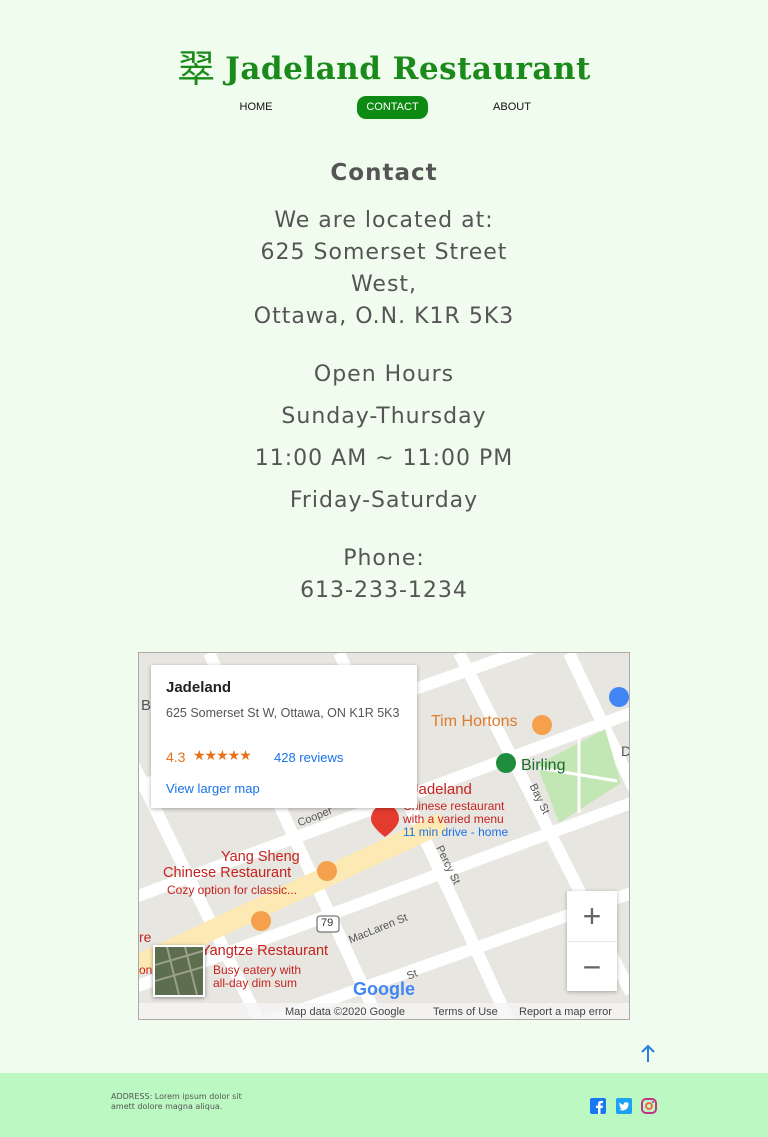 This screenshot has height=1137, width=768. What do you see at coordinates (384, 989) in the screenshot?
I see `google-logo: Google` at bounding box center [384, 989].